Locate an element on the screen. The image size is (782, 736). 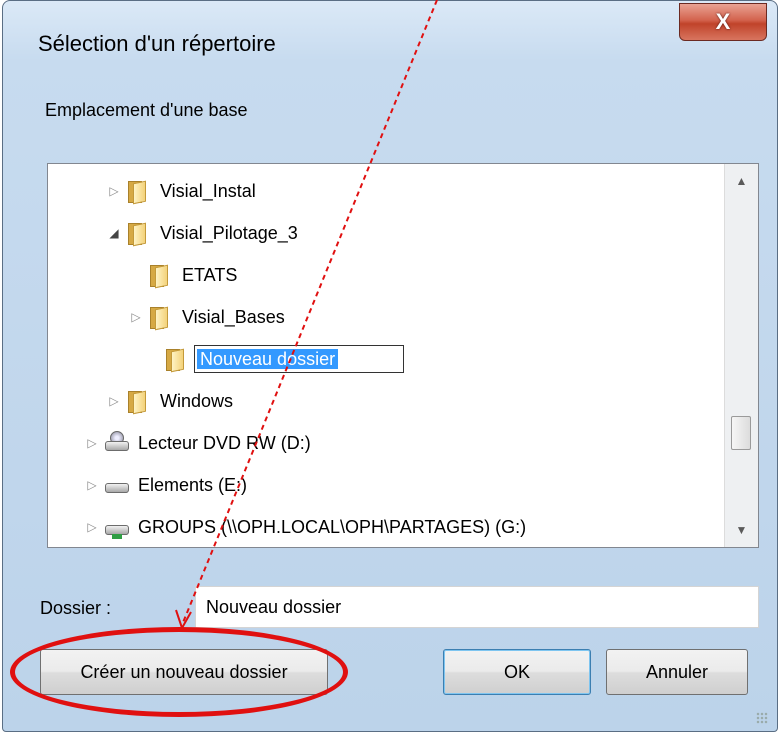
tree-item-label: Elements (E:) is located at coordinates (193, 484).